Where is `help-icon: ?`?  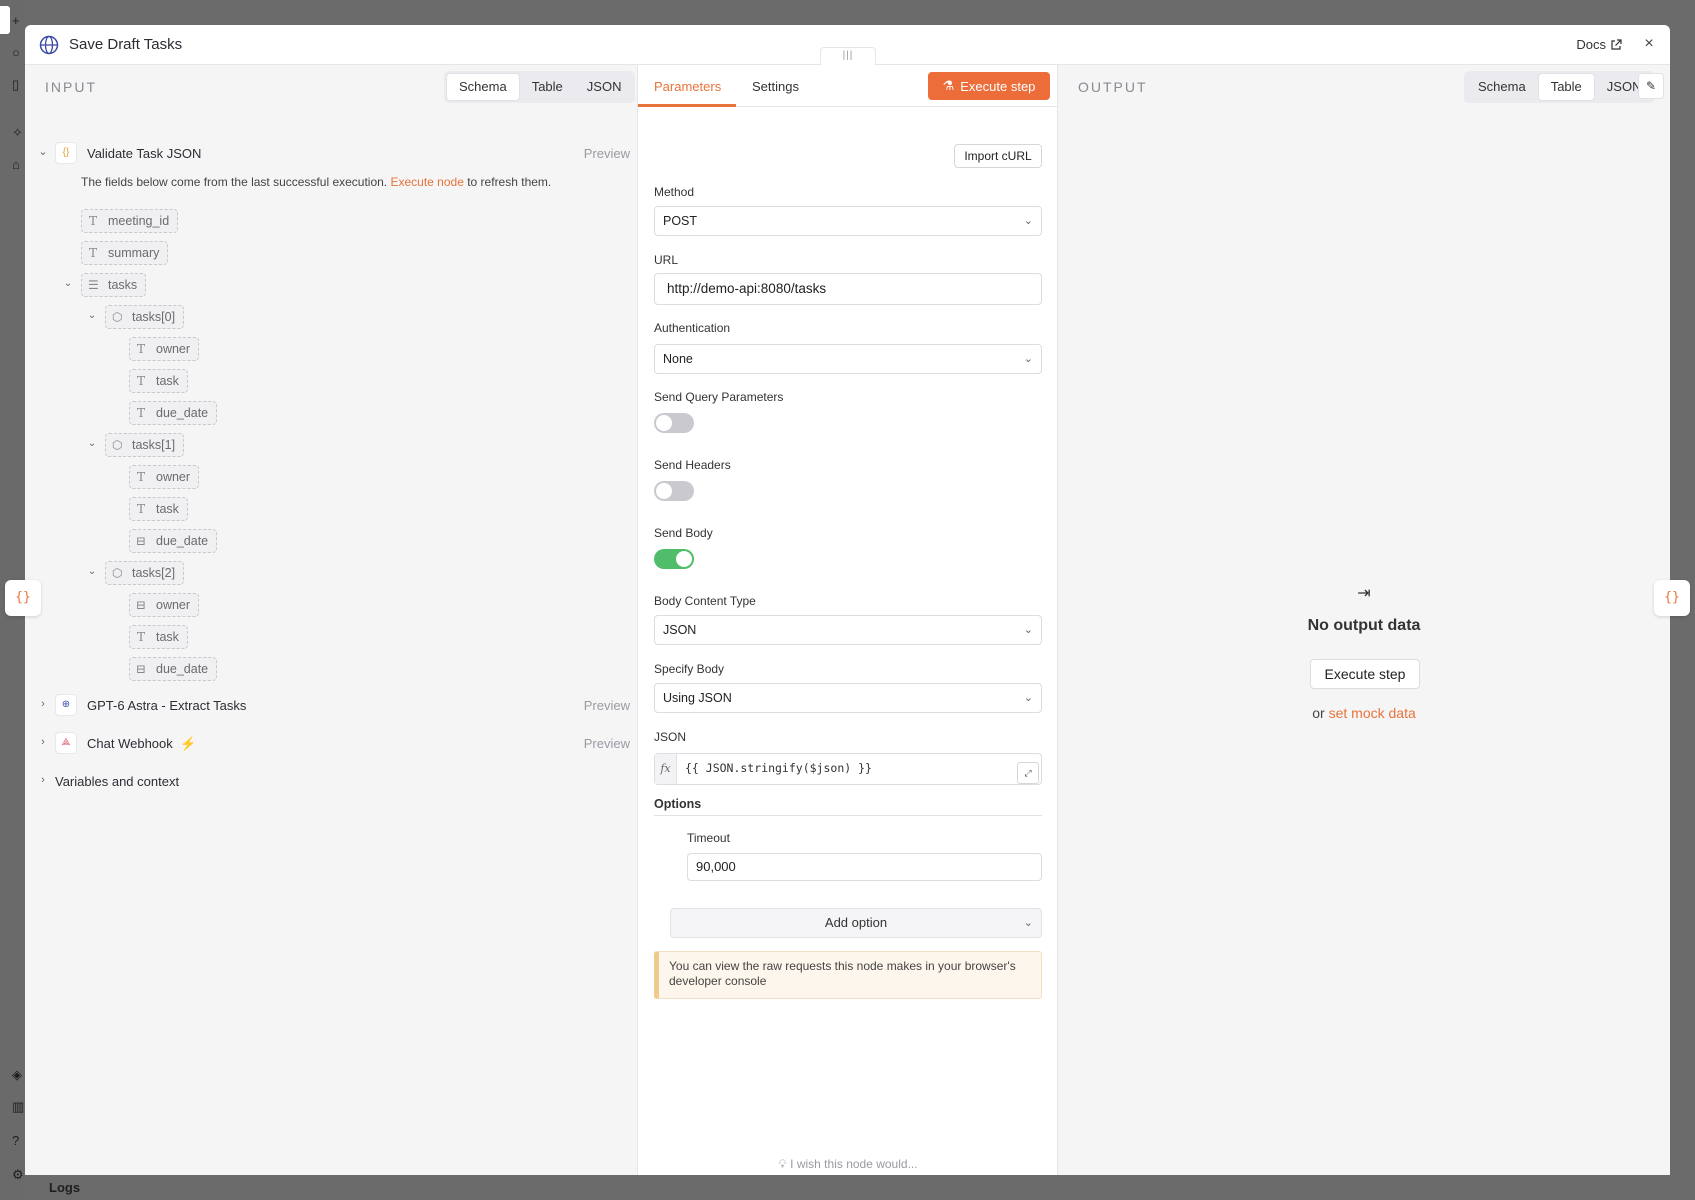
help-icon: ? is located at coordinates (16, 1140).